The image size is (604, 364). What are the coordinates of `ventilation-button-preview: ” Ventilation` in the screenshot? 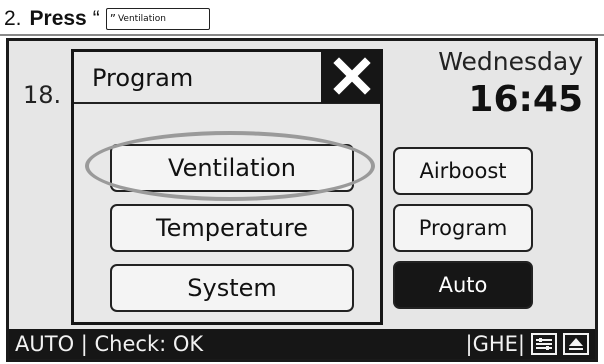 It's located at (157, 19).